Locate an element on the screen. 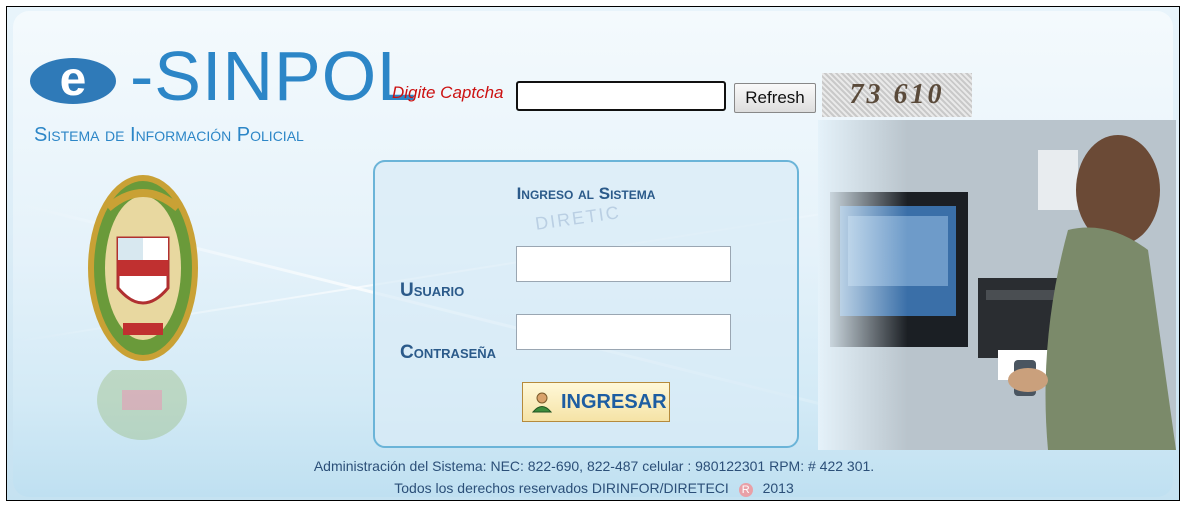 The height and width of the screenshot is (507, 1188). footer-year: 2013 is located at coordinates (778, 488).